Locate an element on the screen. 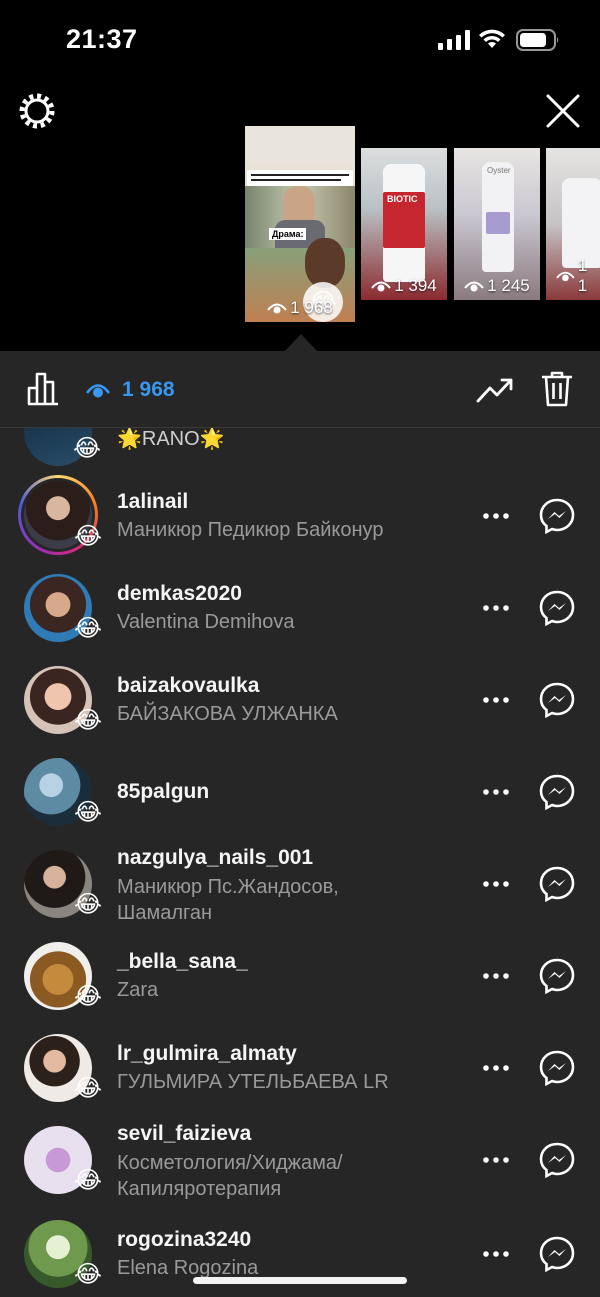 This screenshot has height=1297, width=600. full-name: Косметология/Хиджама/ Капиляротерапия is located at coordinates (230, 1176).